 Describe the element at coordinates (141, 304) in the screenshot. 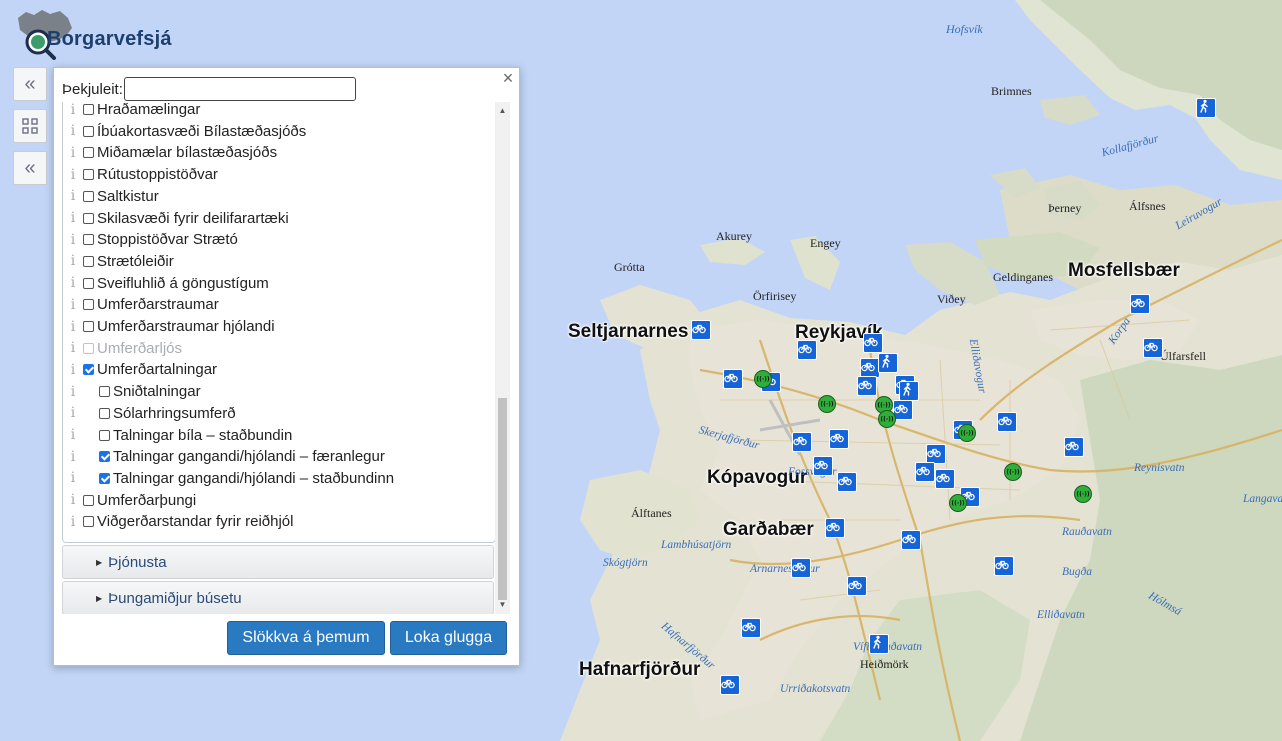

I see `layer-row: i Umferðarstraumar` at that location.